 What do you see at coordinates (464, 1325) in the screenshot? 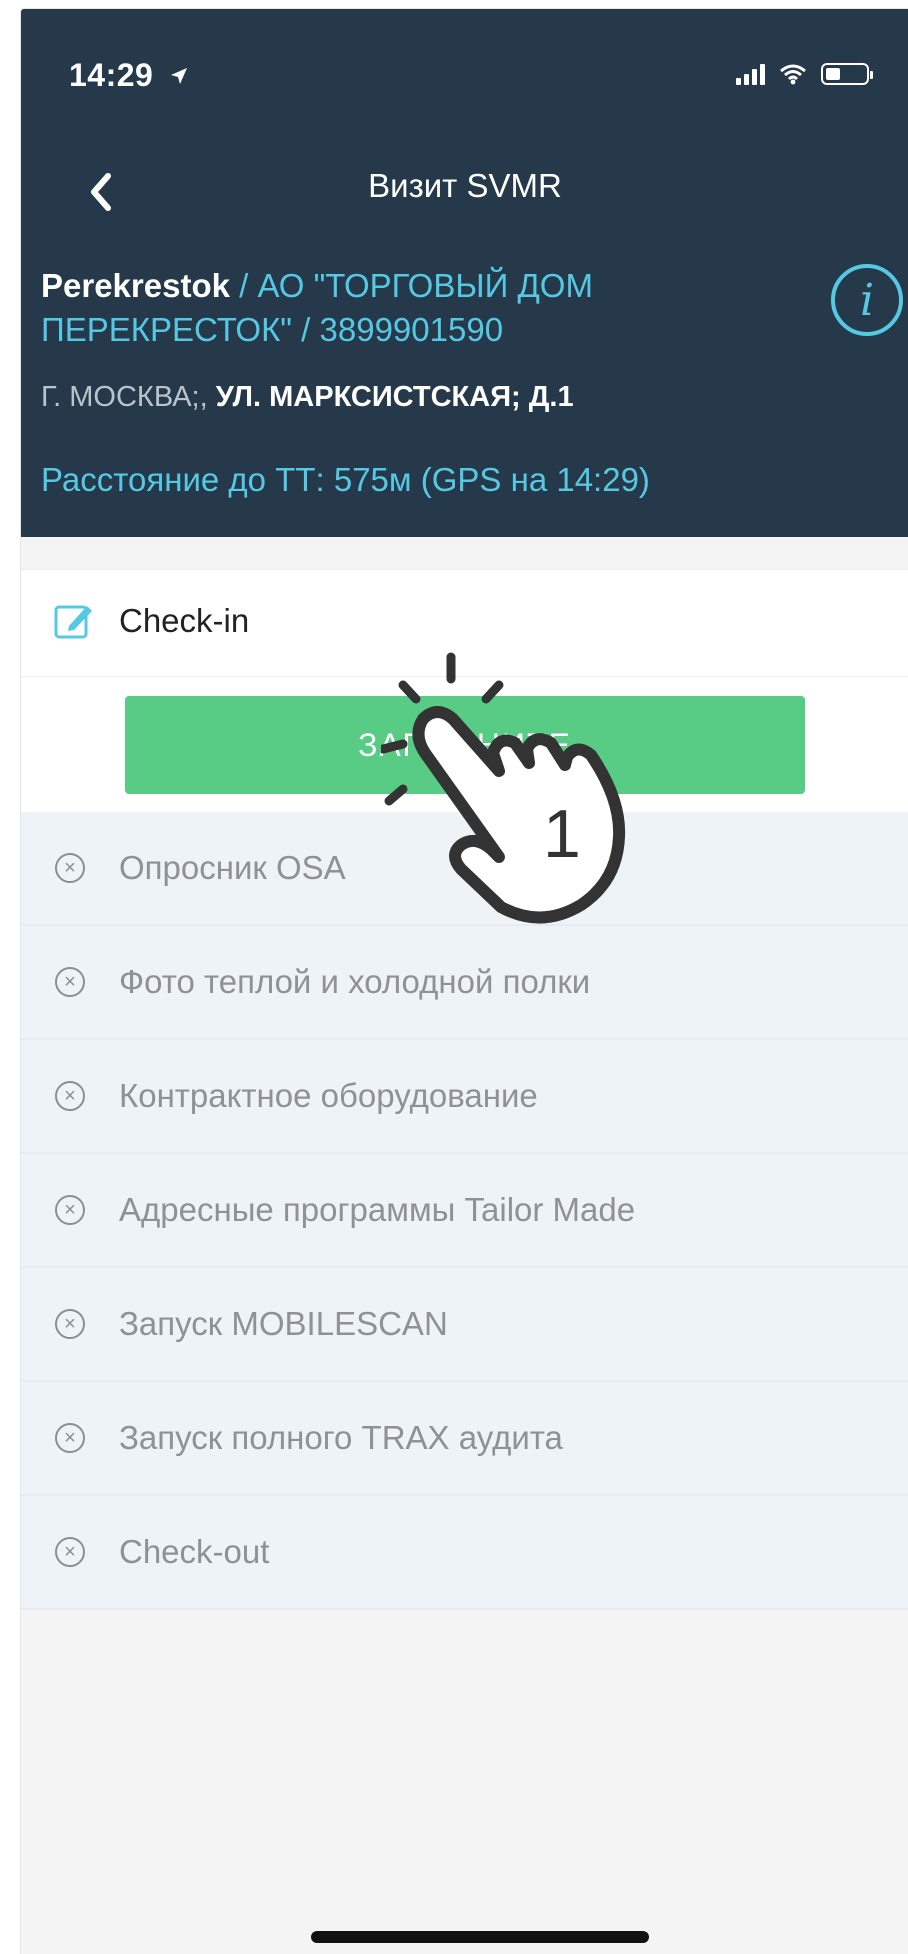
I see `task-item: × Запуск MOBILESCAN` at bounding box center [464, 1325].